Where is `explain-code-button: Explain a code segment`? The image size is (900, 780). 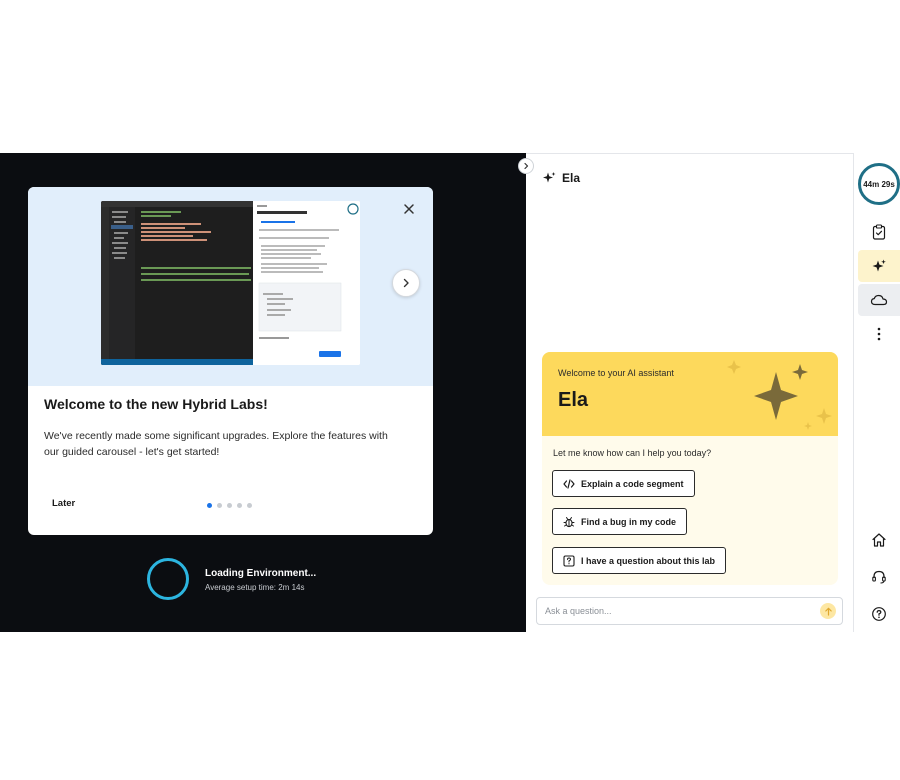 explain-code-button: Explain a code segment is located at coordinates (623, 483).